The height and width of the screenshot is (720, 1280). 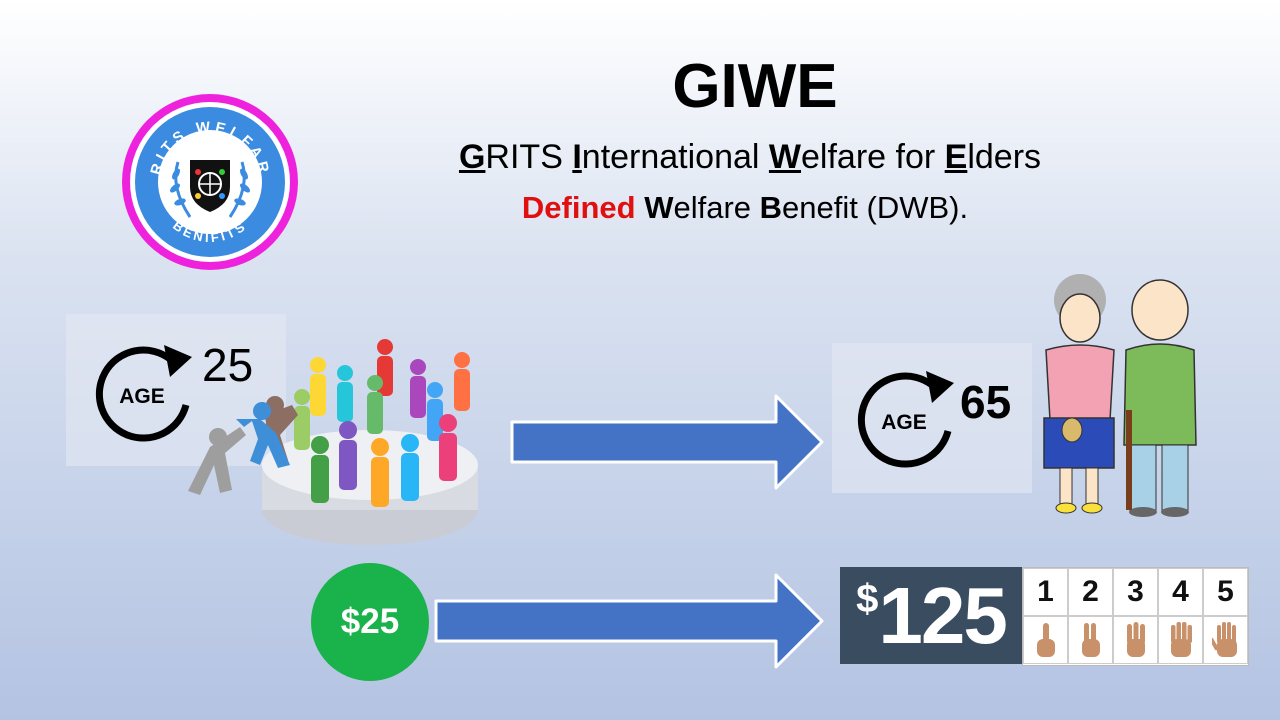 What do you see at coordinates (529, 157) in the screenshot?
I see `subtitle-text-run: RITS` at bounding box center [529, 157].